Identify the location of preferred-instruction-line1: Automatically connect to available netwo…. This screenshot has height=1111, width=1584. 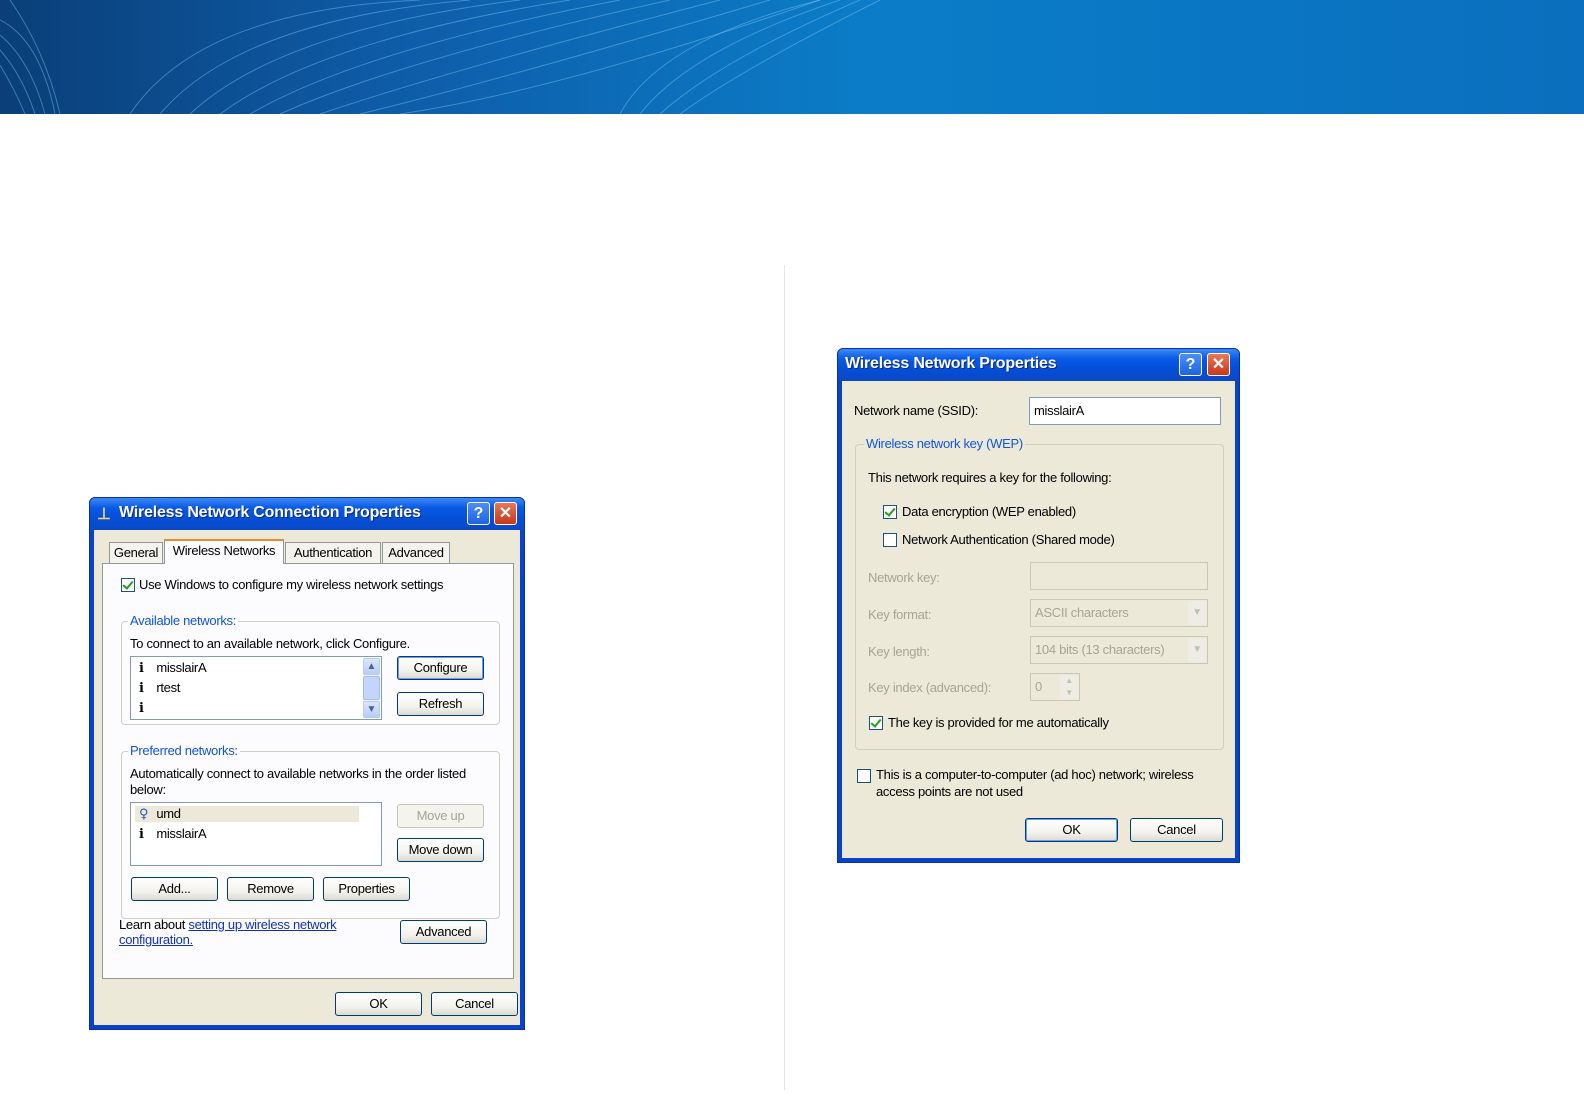
(298, 773).